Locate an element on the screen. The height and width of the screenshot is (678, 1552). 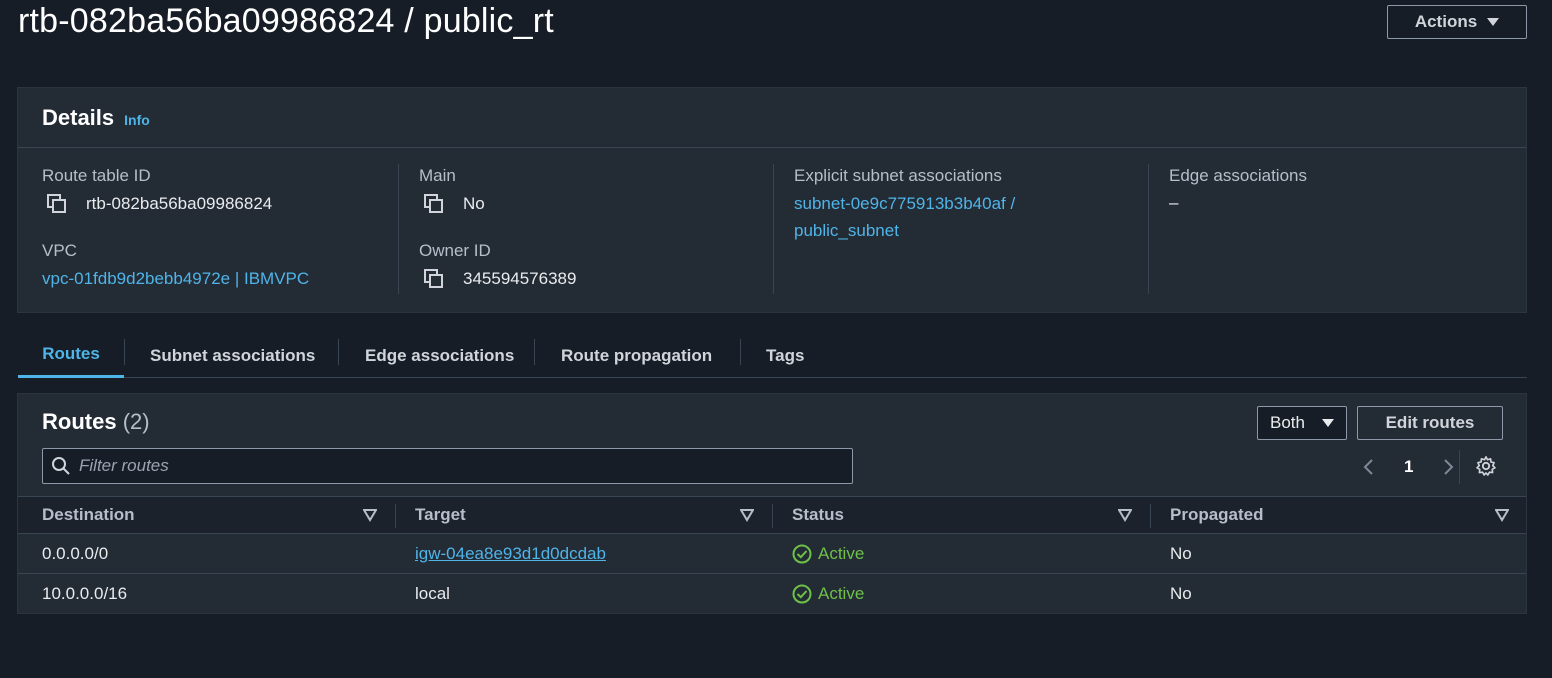
details-column-edge: Edge associations – is located at coordinates (1338, 229).